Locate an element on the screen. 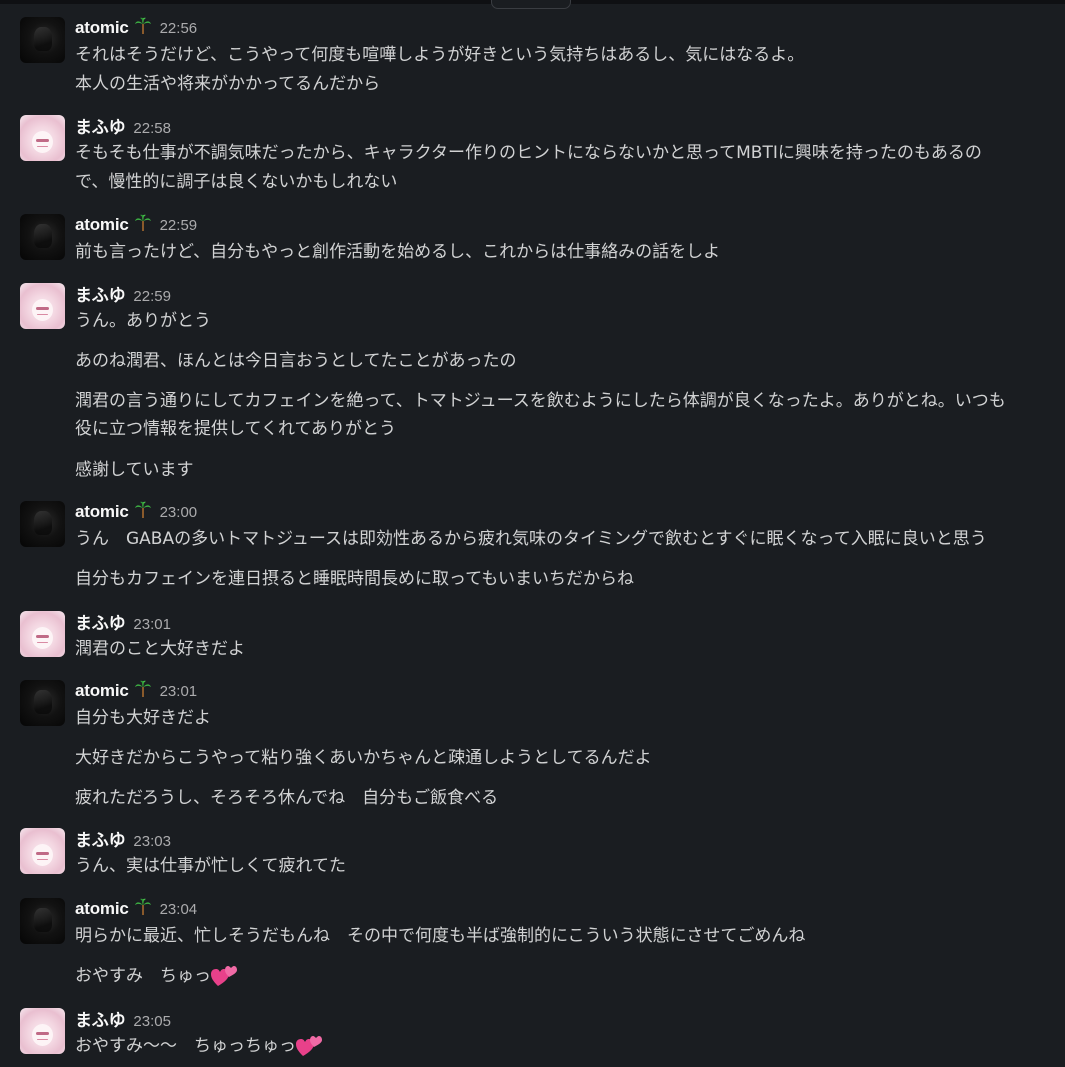  message-header: atomic 23:01 is located at coordinates (136, 690).